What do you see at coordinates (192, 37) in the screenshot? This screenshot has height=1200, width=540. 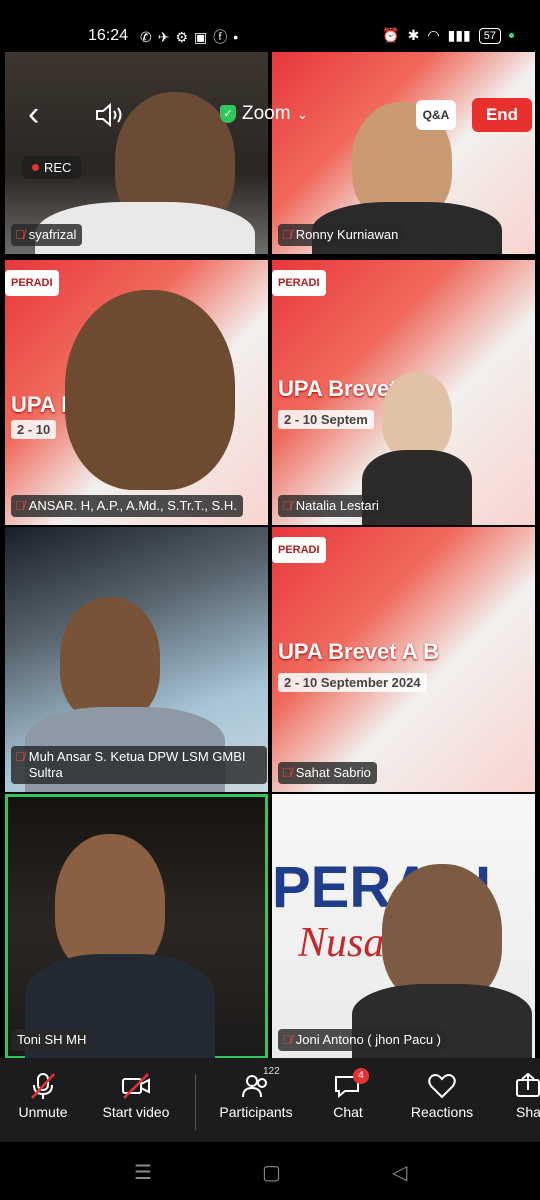 I see `notification-icons: ✆✈⚙▣ⓕ•` at bounding box center [192, 37].